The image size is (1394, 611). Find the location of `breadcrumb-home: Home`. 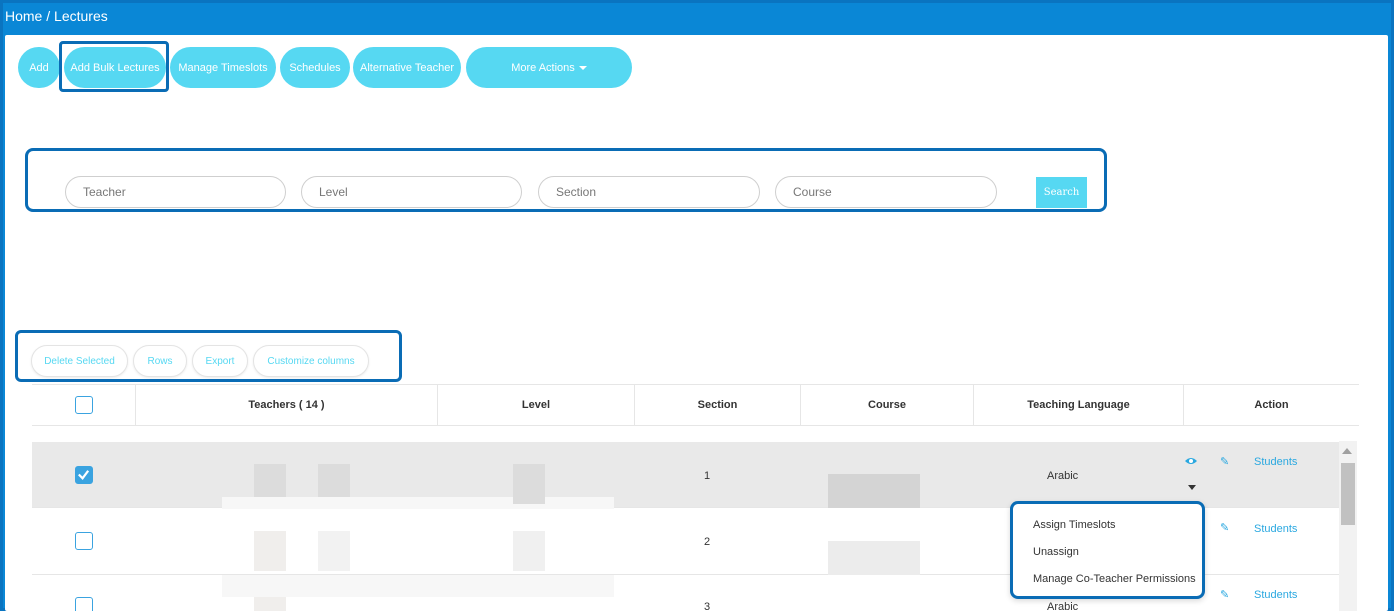

breadcrumb-home: Home is located at coordinates (23, 16).